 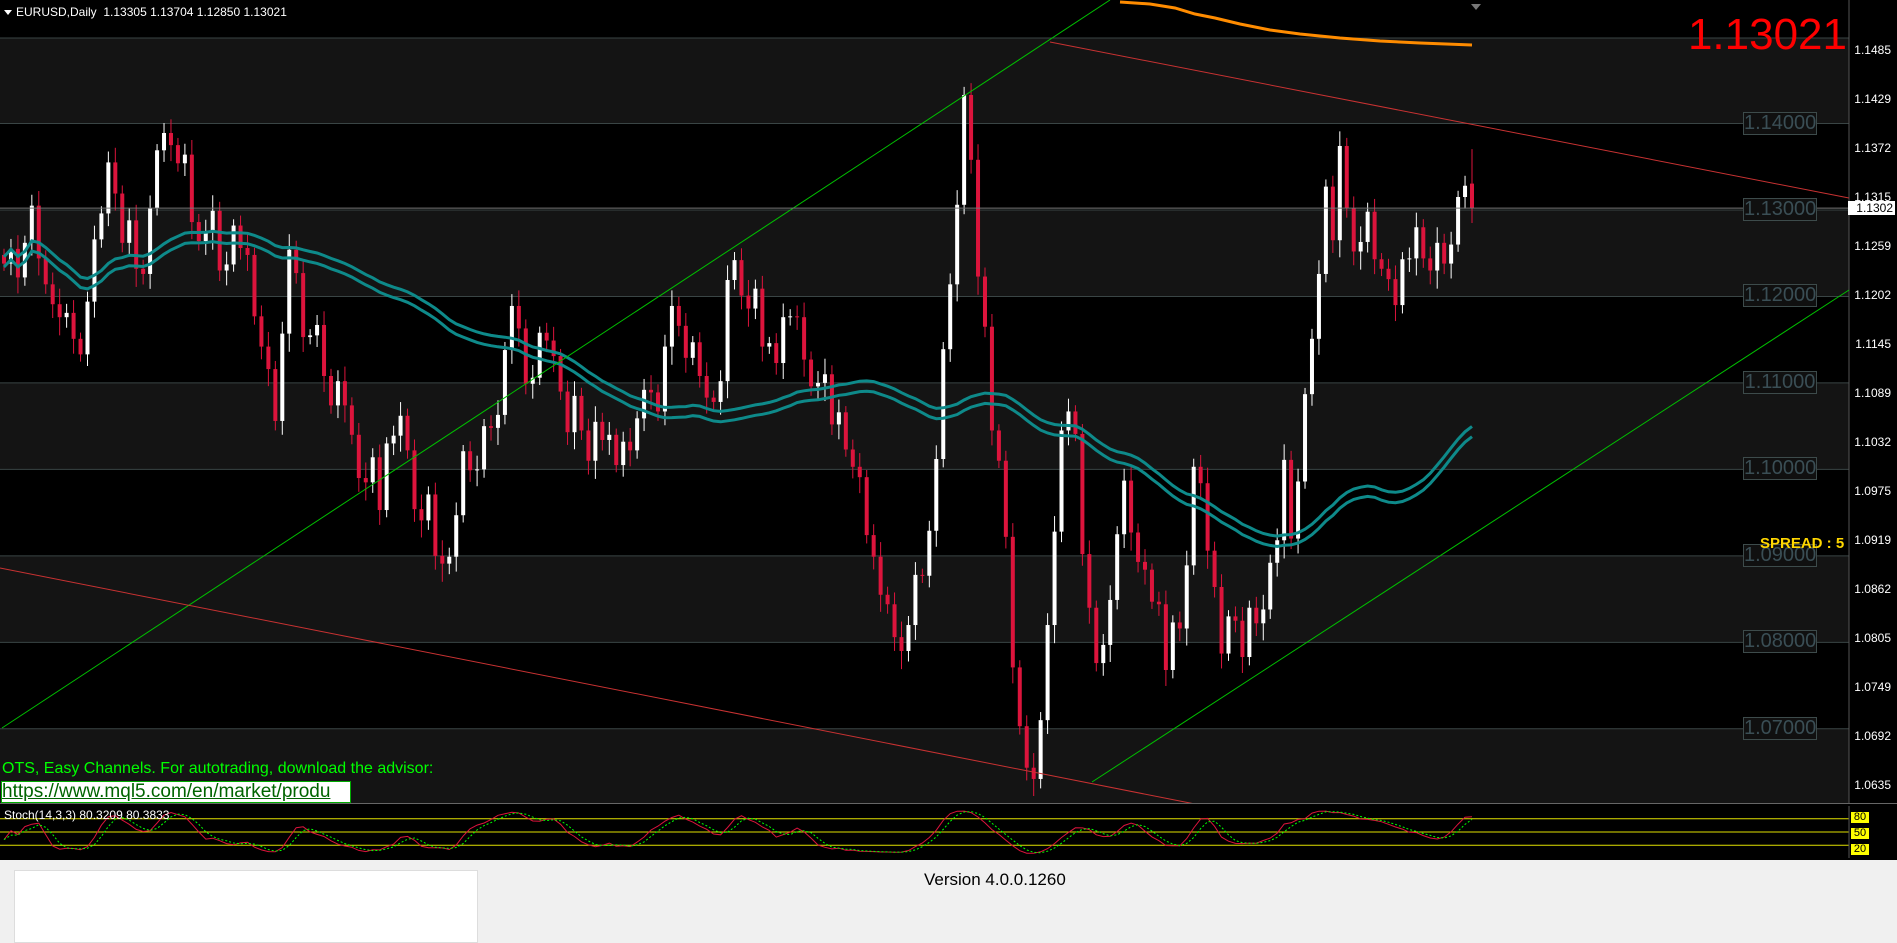 I want to click on band-top, so click(x=924, y=81).